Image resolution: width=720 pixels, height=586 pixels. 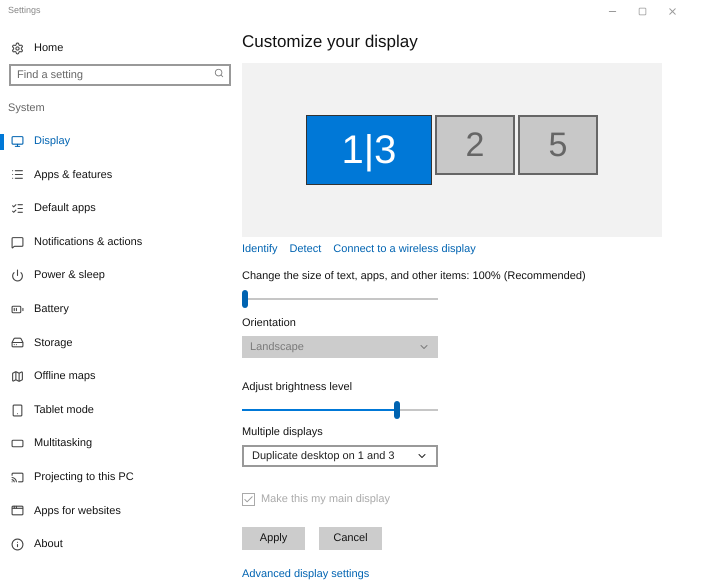 What do you see at coordinates (273, 538) in the screenshot?
I see `action-button: Apply` at bounding box center [273, 538].